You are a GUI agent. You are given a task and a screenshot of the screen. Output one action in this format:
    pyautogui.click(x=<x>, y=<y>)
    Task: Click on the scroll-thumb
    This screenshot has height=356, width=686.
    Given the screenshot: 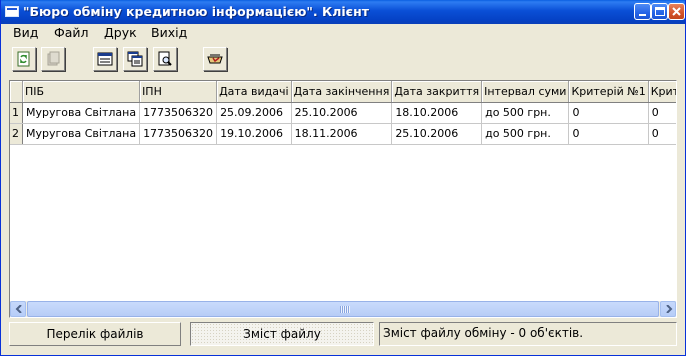 What is the action you would take?
    pyautogui.click(x=343, y=309)
    